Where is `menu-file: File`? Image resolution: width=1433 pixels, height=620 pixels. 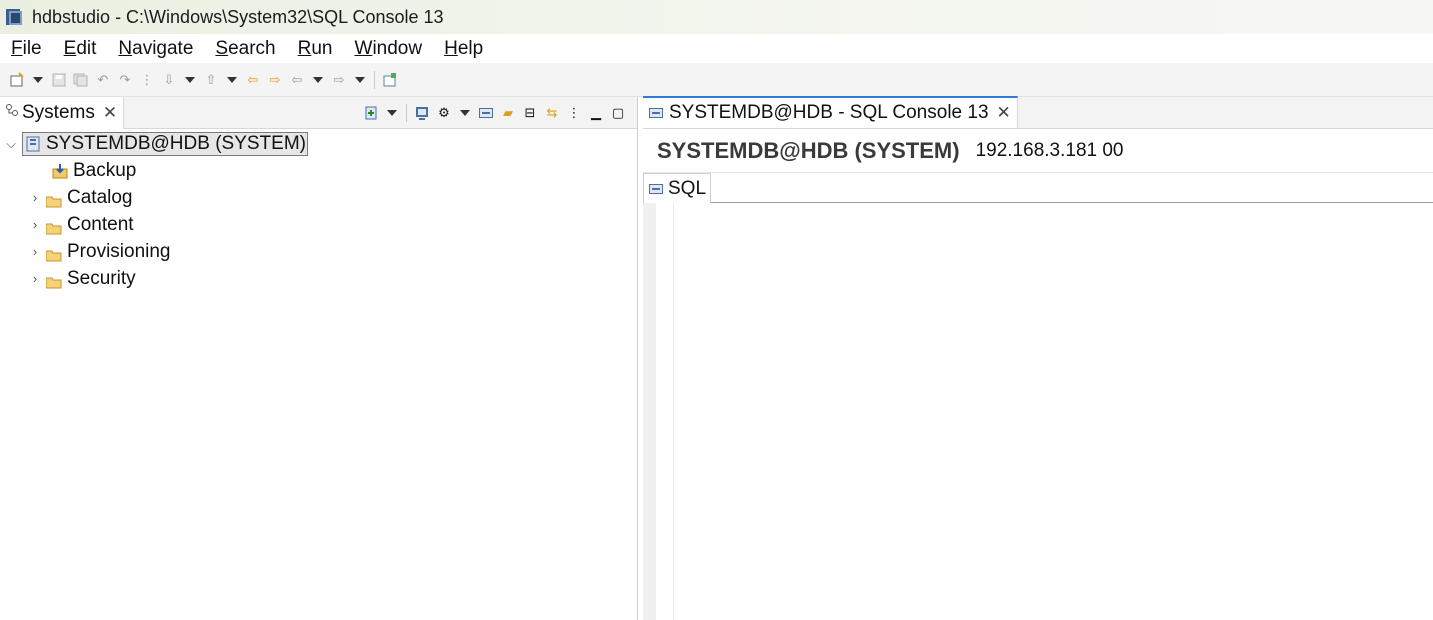 menu-file: File is located at coordinates (26, 49).